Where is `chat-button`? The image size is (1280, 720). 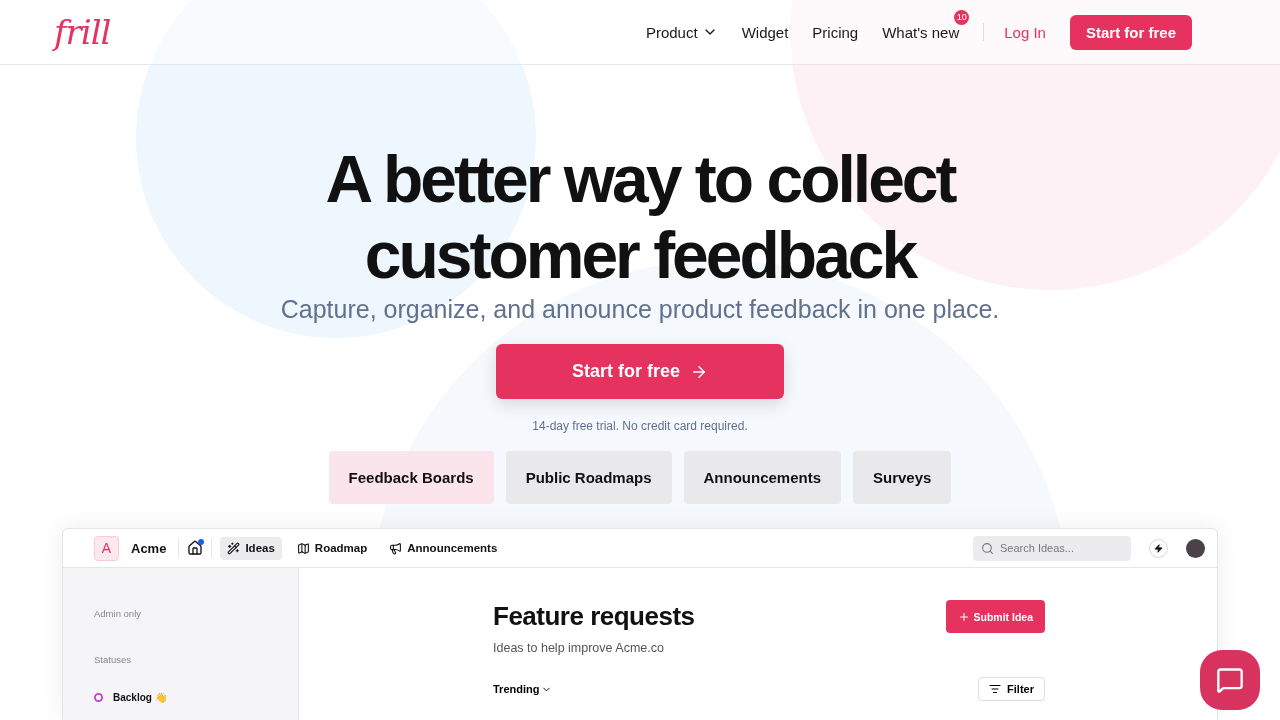
chat-button is located at coordinates (1230, 680).